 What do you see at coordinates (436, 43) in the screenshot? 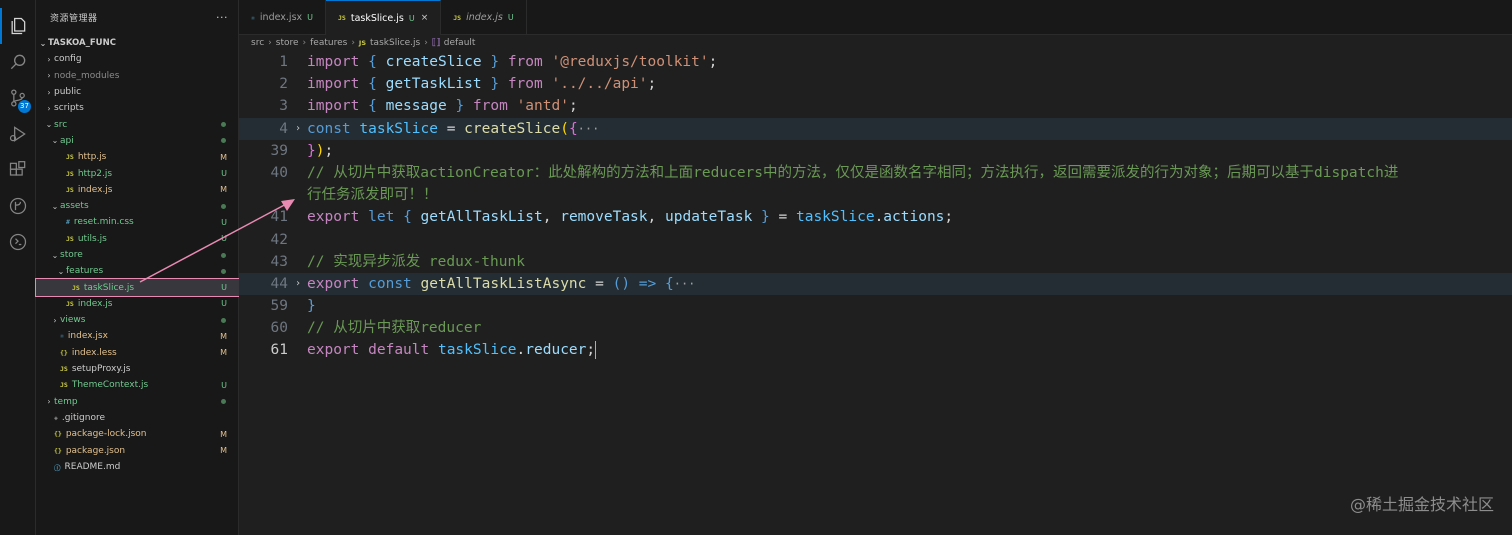
I see `symbol-variable-icon: ⟦⟧` at bounding box center [436, 43].